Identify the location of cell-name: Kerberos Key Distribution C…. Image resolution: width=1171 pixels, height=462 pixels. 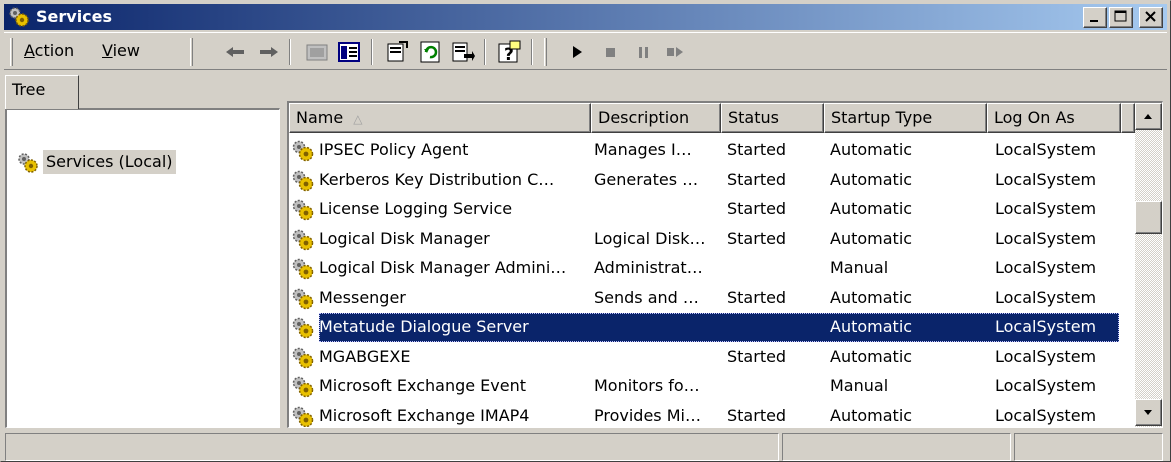
(437, 179).